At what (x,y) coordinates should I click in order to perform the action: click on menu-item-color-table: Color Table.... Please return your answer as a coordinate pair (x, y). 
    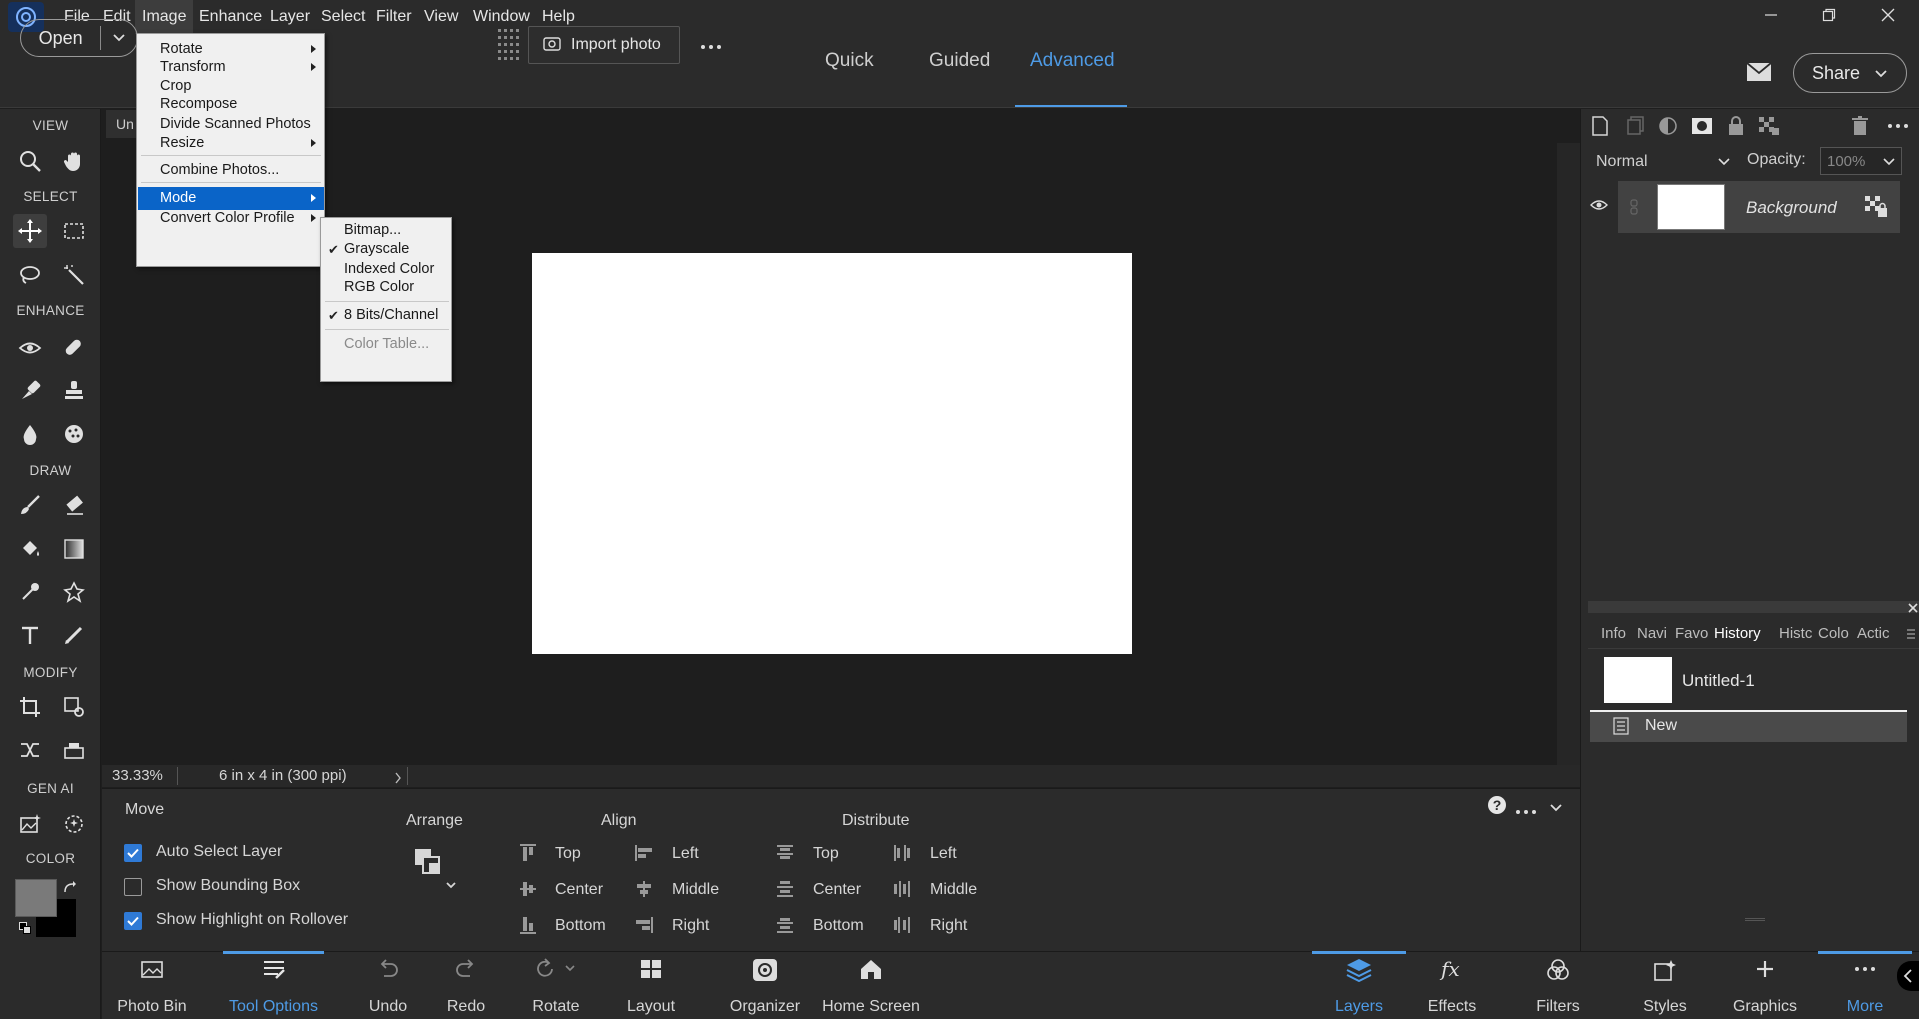
    Looking at the image, I should click on (386, 344).